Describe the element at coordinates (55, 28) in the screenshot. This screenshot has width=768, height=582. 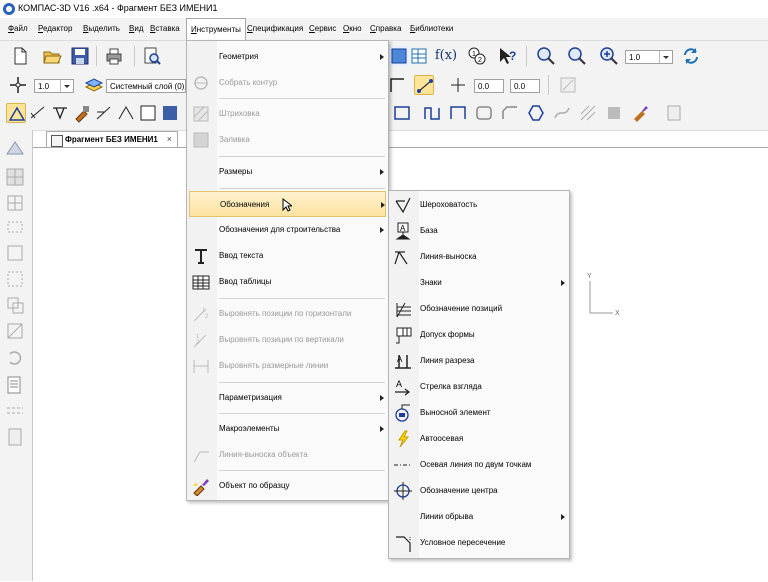
I see `menu-edit: Редактор` at that location.